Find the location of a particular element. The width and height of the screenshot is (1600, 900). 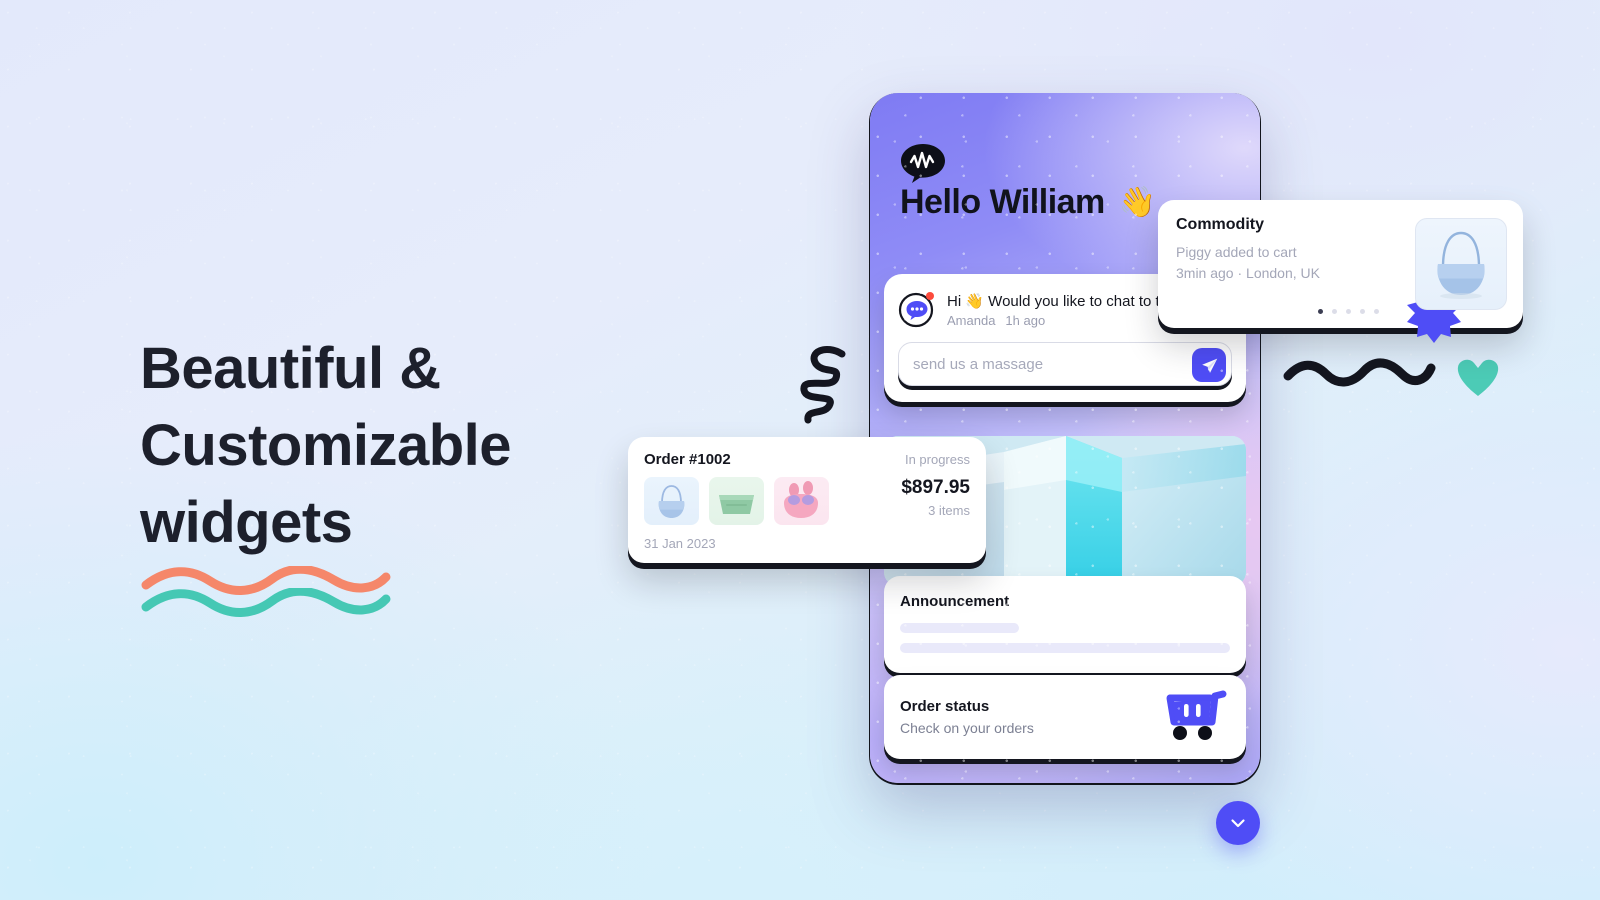

order-thumb-belt-bag is located at coordinates (736, 501).